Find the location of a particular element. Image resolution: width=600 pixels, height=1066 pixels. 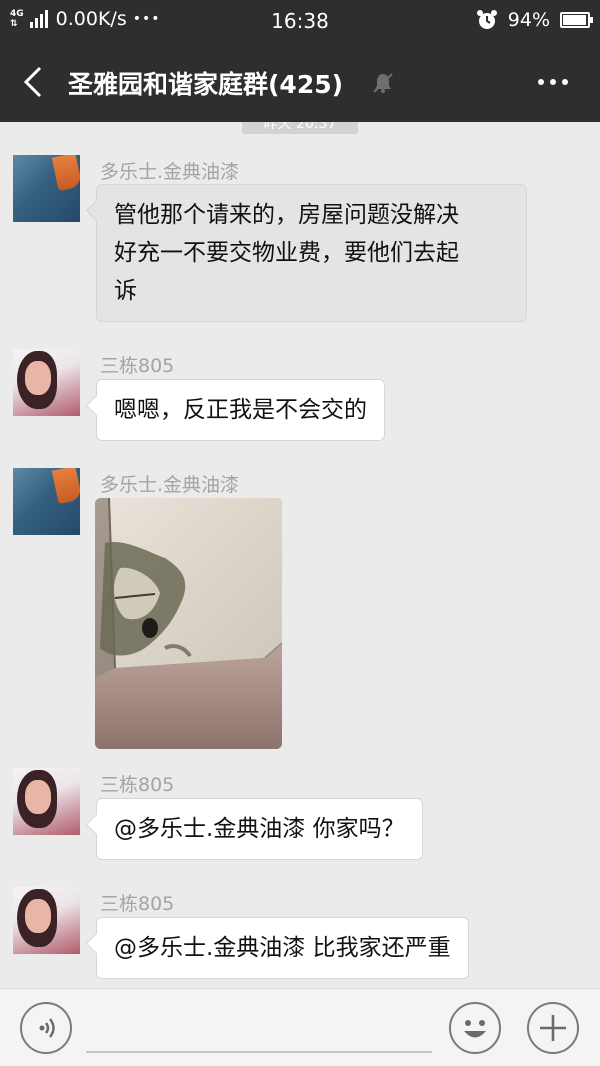

message-bubble: @多乐士.金典油漆 比我家还严重 is located at coordinates (282, 948).